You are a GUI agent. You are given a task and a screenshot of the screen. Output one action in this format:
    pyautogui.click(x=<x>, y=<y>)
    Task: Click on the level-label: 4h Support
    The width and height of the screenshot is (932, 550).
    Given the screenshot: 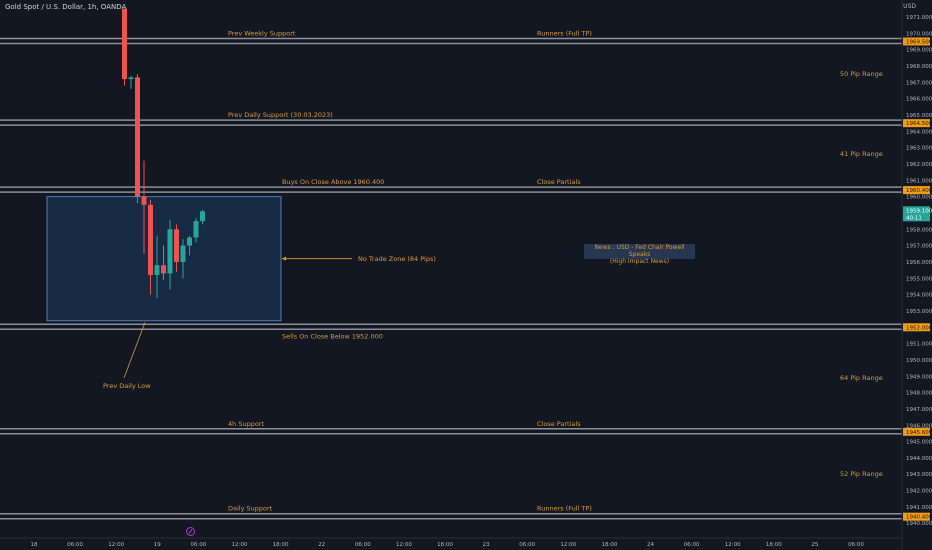 What is the action you would take?
    pyautogui.click(x=246, y=424)
    